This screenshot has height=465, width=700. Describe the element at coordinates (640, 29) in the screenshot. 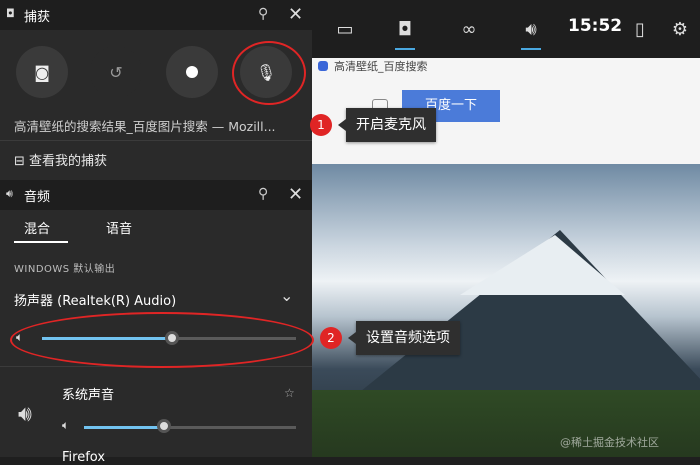

I see `mouse-icon: ▯` at that location.